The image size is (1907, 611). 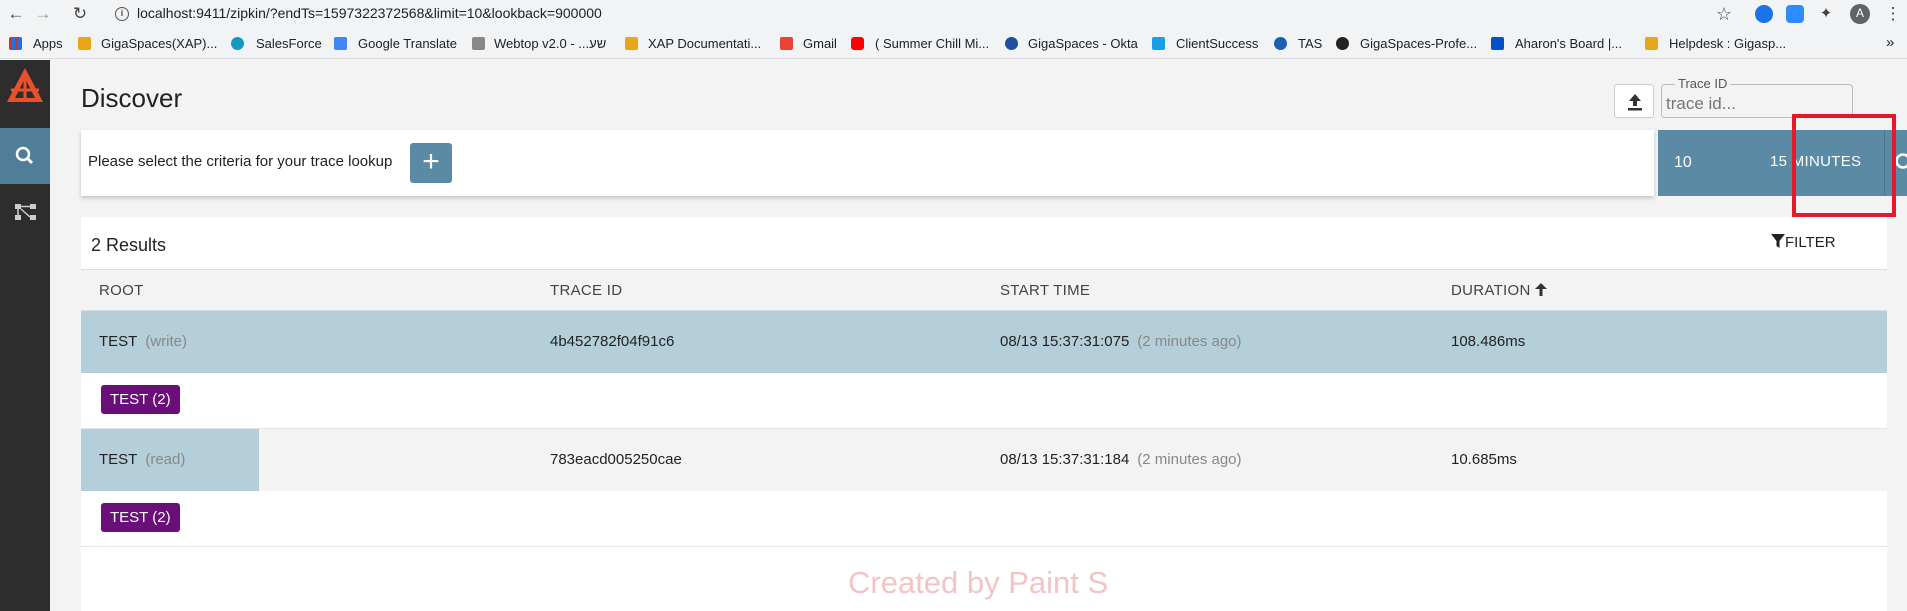 What do you see at coordinates (1703, 83) in the screenshot?
I see `trace-id-label: Trace ID` at bounding box center [1703, 83].